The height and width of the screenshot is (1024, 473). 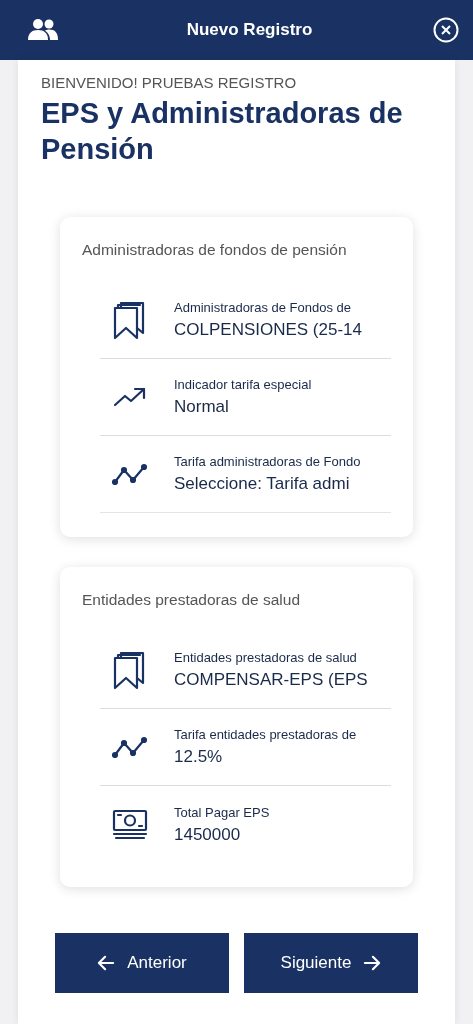 I want to click on field-label: Total Pagar EPS, so click(x=222, y=812).